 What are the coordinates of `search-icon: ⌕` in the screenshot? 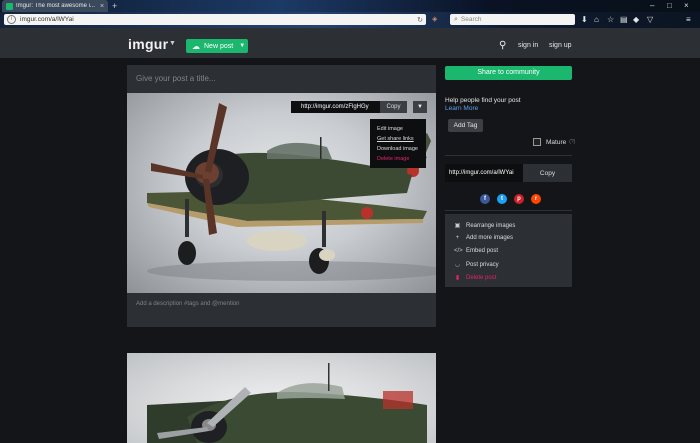 It's located at (456, 19).